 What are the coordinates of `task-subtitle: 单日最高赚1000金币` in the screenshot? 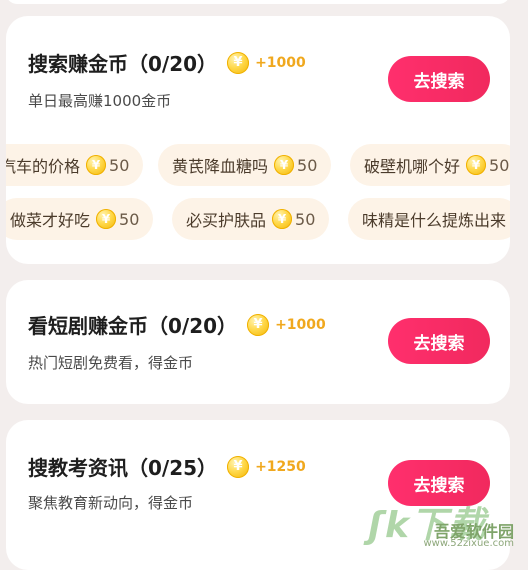 It's located at (100, 101).